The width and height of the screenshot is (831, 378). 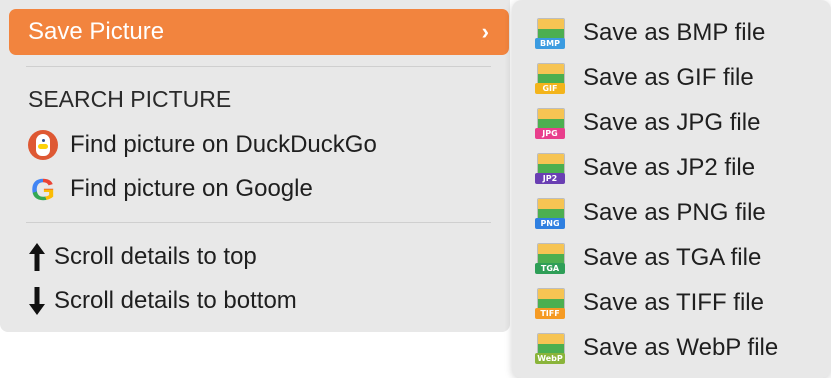 I want to click on scroll-to-bottom-label: Scroll details to bottom, so click(x=175, y=300).